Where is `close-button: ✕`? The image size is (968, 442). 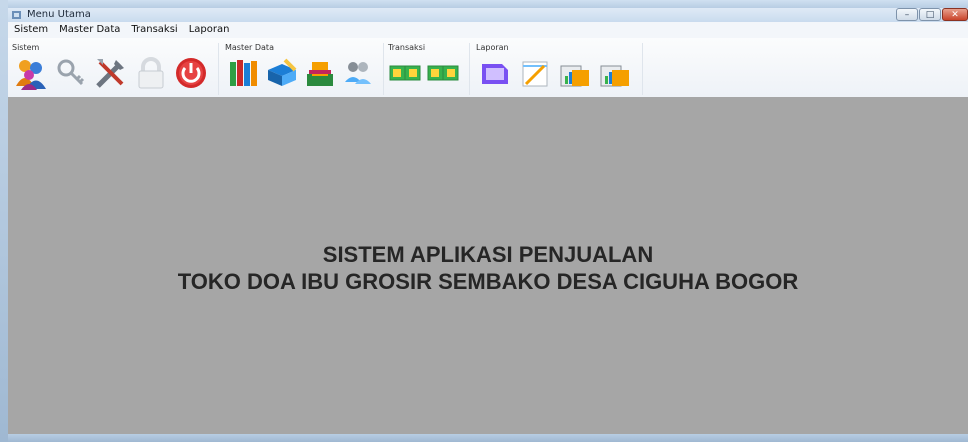 close-button: ✕ is located at coordinates (955, 14).